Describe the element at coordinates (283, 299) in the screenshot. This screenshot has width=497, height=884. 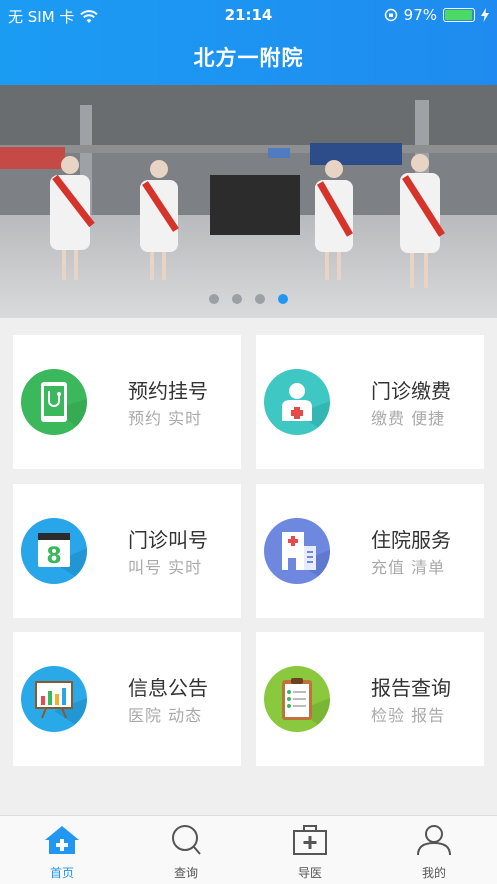
I see `carousel-dot-active` at that location.